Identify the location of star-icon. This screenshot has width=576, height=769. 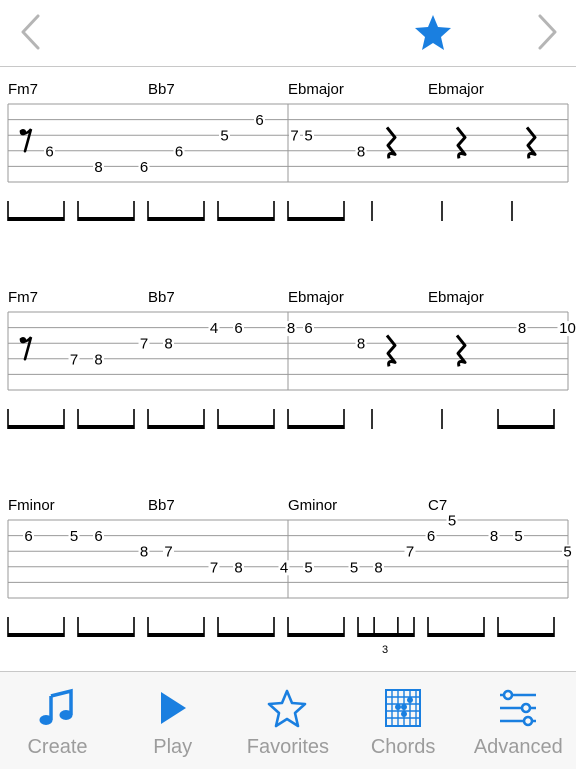
(433, 33).